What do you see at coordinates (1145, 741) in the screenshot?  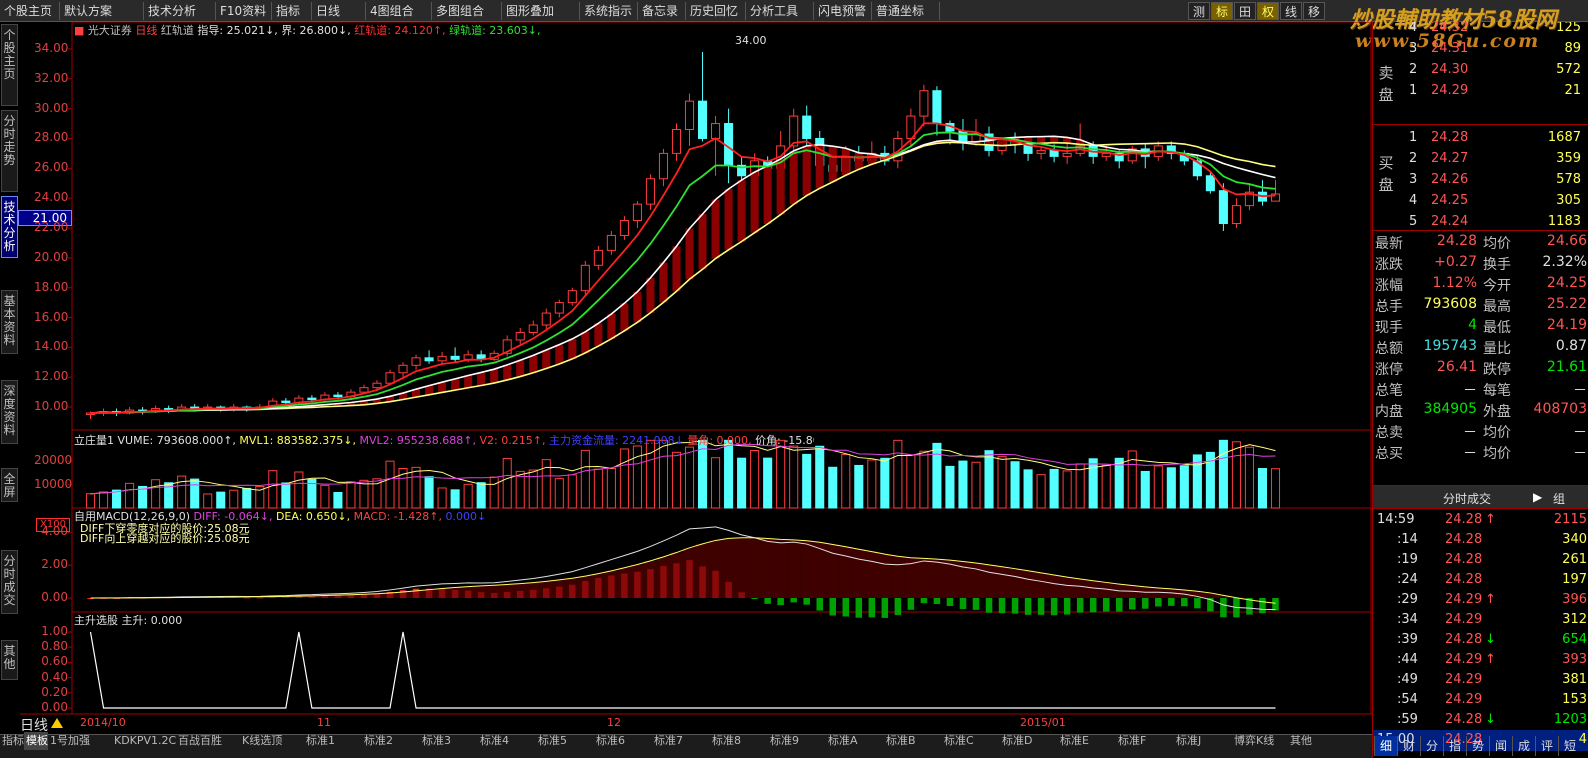 I see `bottom-tab-21: 标准F` at bounding box center [1145, 741].